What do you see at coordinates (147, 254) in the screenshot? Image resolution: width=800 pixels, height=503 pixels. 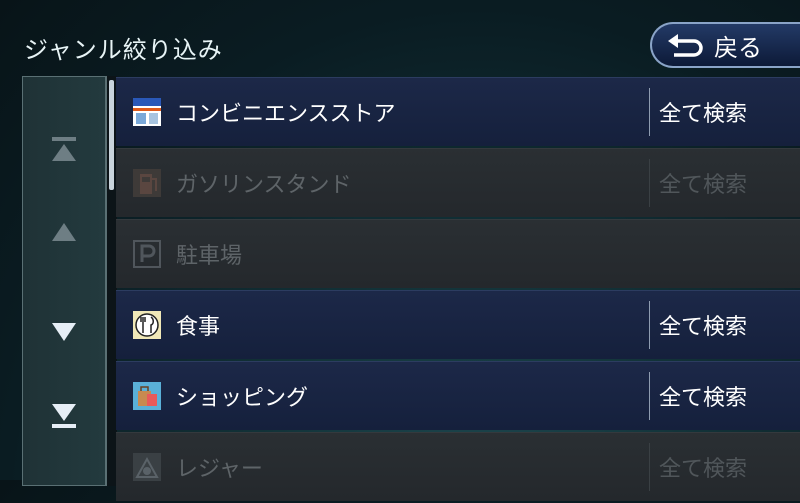 I see `parking-icon` at bounding box center [147, 254].